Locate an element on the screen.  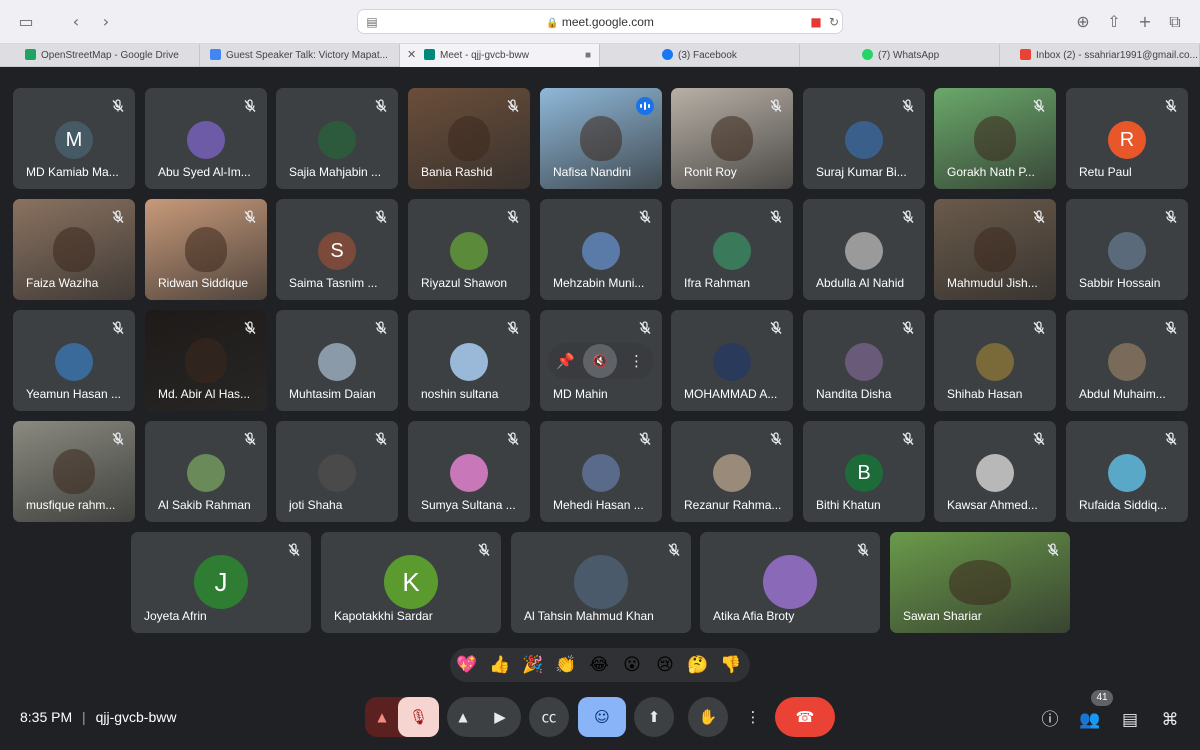
participant-tile: Al Sakib Rahman is located at coordinates (206, 471).